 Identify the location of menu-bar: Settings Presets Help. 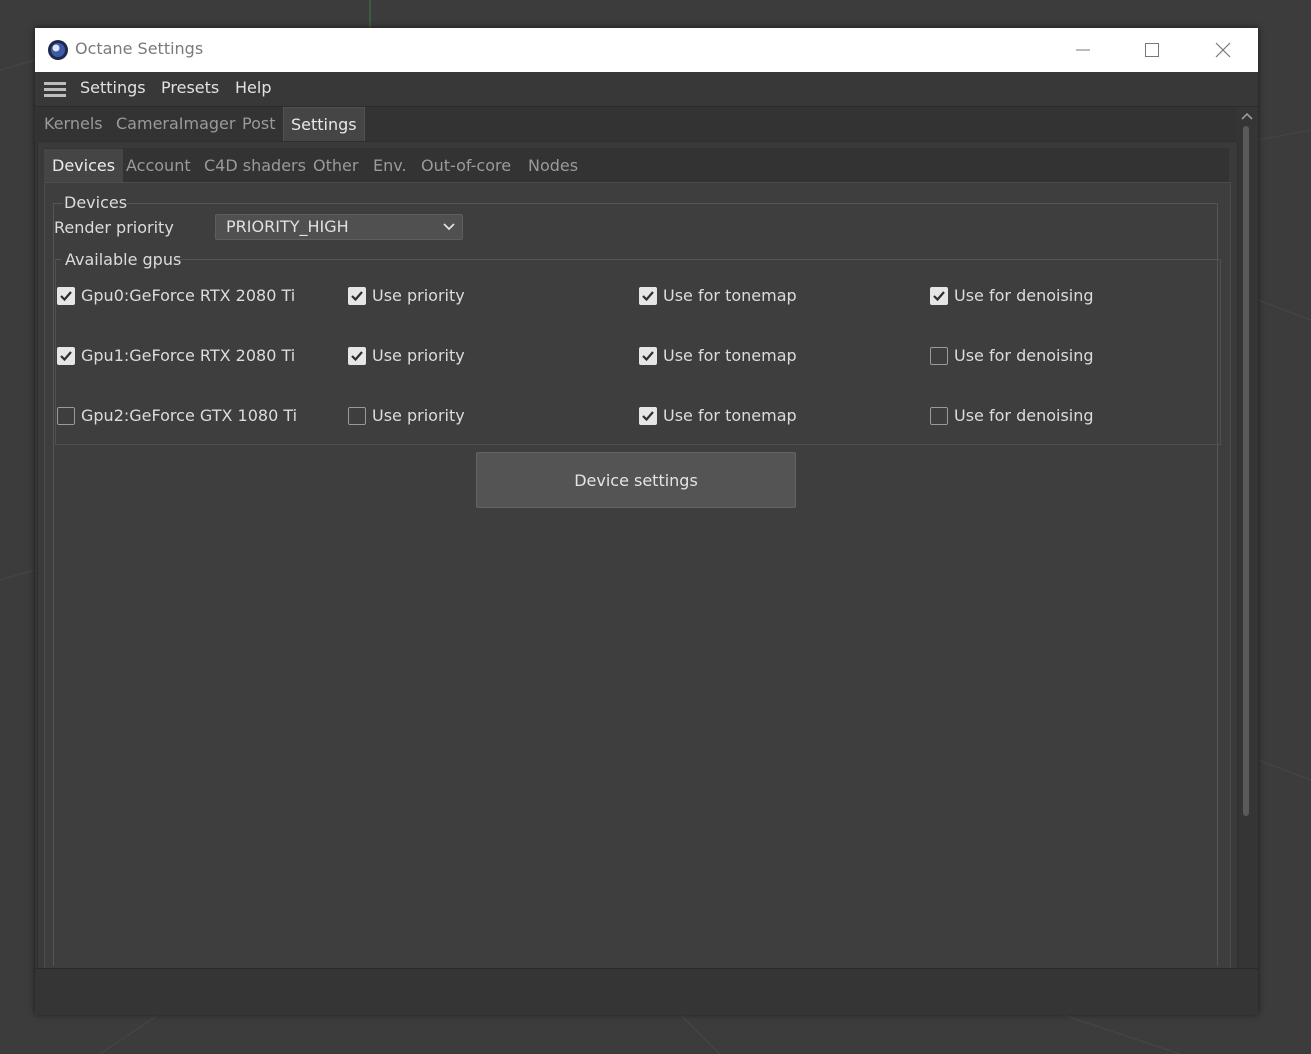
(646, 89).